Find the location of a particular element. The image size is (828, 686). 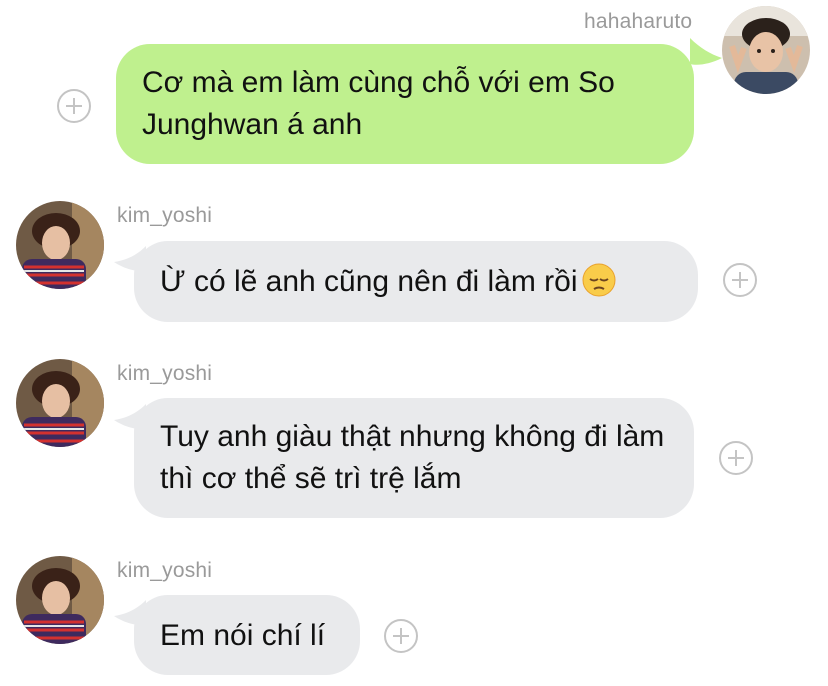

message-bubble: Ừ có lẽ anh cũng nên đi làm rồi is located at coordinates (416, 281).